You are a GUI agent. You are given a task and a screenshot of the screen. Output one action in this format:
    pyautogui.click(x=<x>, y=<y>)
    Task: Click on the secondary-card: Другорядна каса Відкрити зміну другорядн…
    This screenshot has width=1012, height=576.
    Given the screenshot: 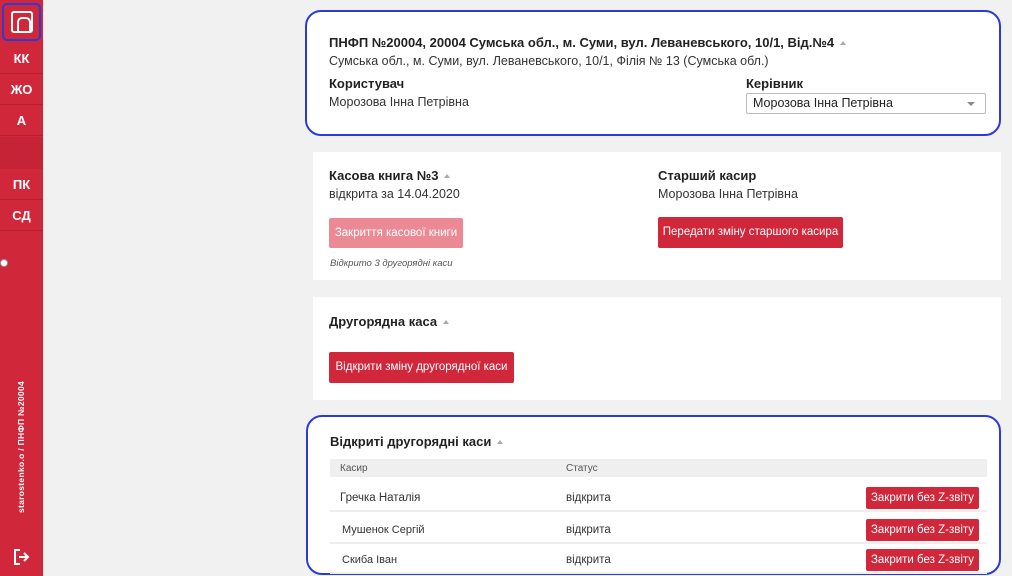 What is the action you would take?
    pyautogui.click(x=657, y=348)
    